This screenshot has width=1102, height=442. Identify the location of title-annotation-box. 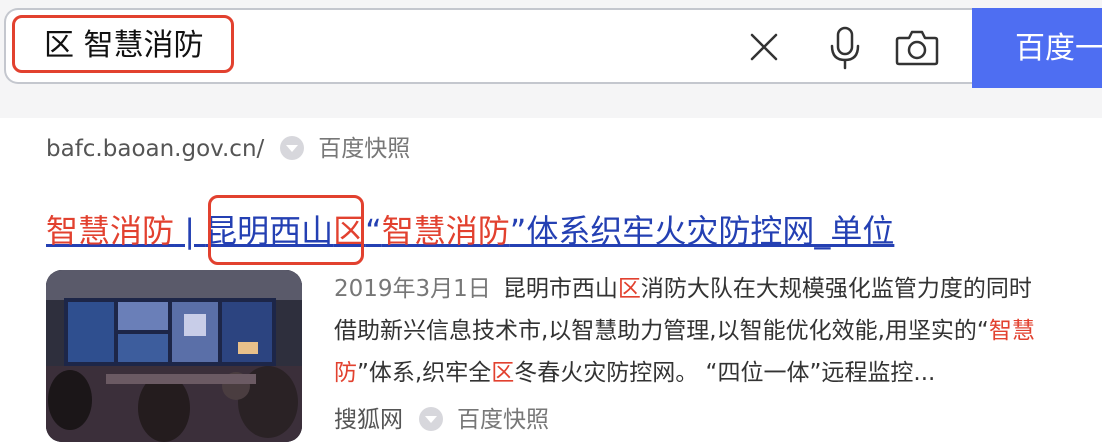
(286, 230).